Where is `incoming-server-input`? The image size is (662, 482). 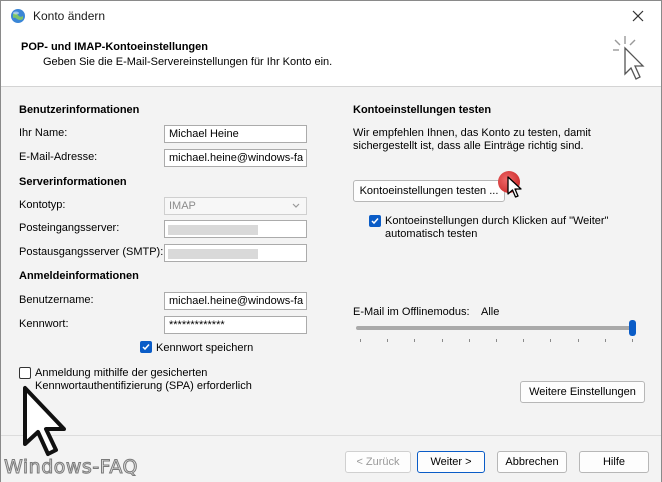 incoming-server-input is located at coordinates (235, 229).